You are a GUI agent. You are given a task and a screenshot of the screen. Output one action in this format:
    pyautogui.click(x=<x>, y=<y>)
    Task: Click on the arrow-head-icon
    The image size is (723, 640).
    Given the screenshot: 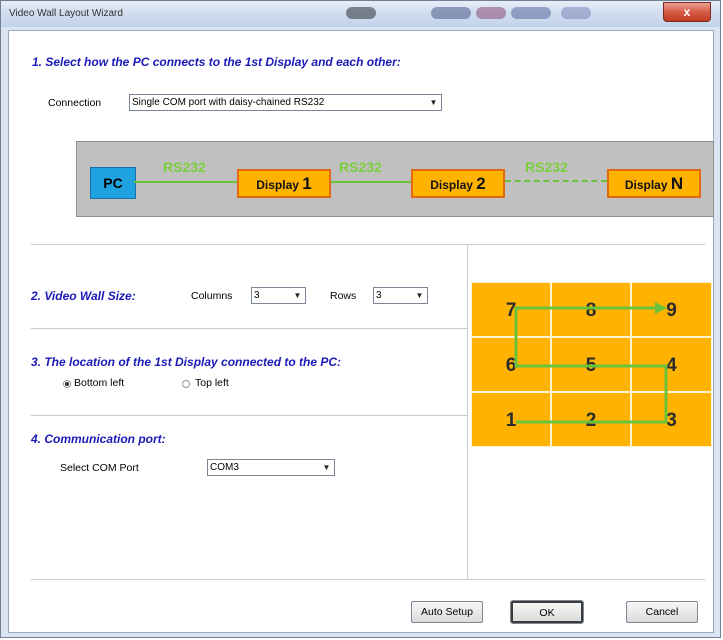 What is the action you would take?
    pyautogui.click(x=661, y=308)
    